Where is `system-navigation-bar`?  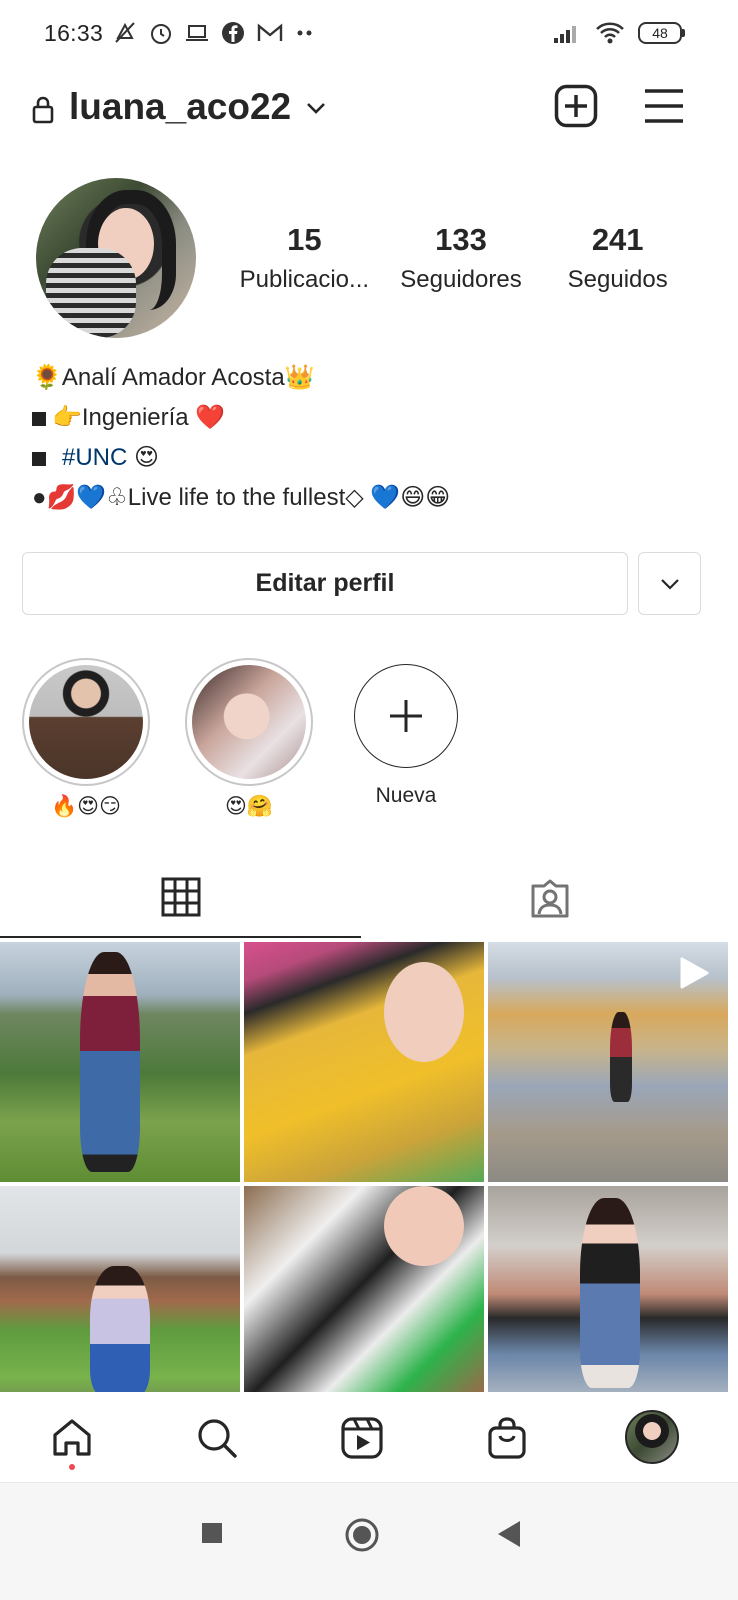
system-navigation-bar is located at coordinates (369, 1541).